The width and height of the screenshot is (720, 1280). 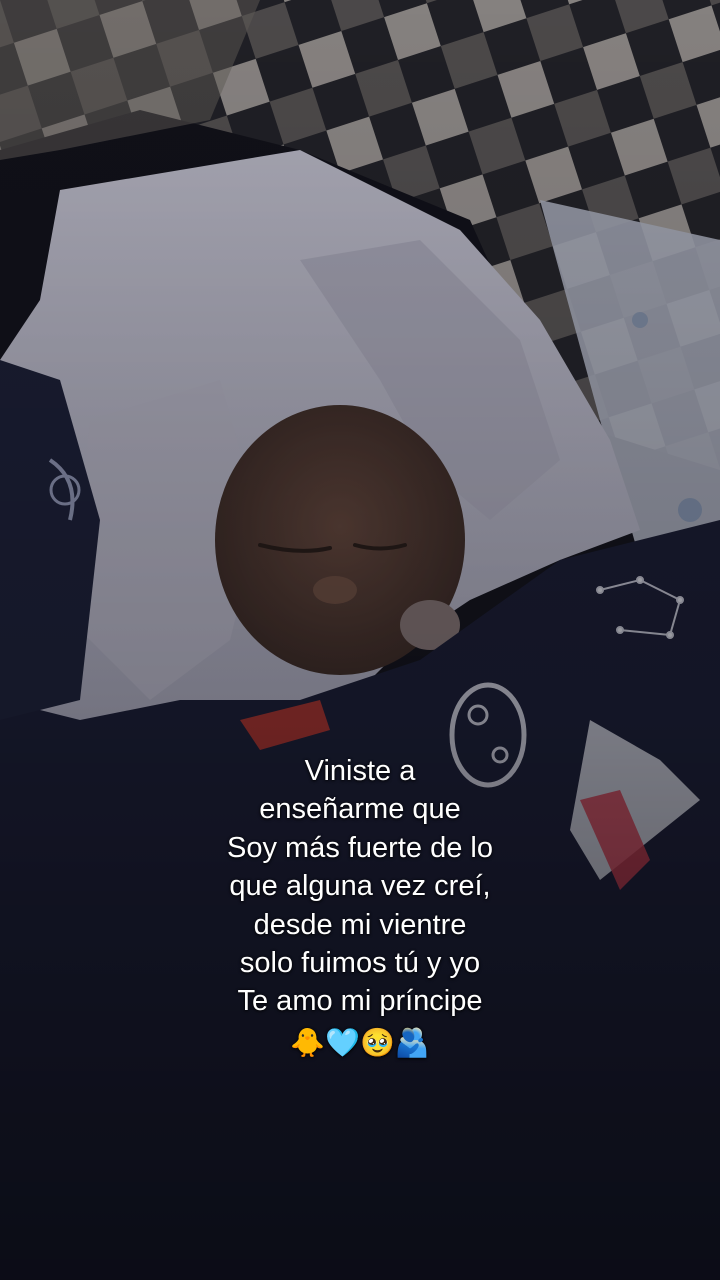 I want to click on caption-line-7: Te amo mi príncipe, so click(x=360, y=1001).